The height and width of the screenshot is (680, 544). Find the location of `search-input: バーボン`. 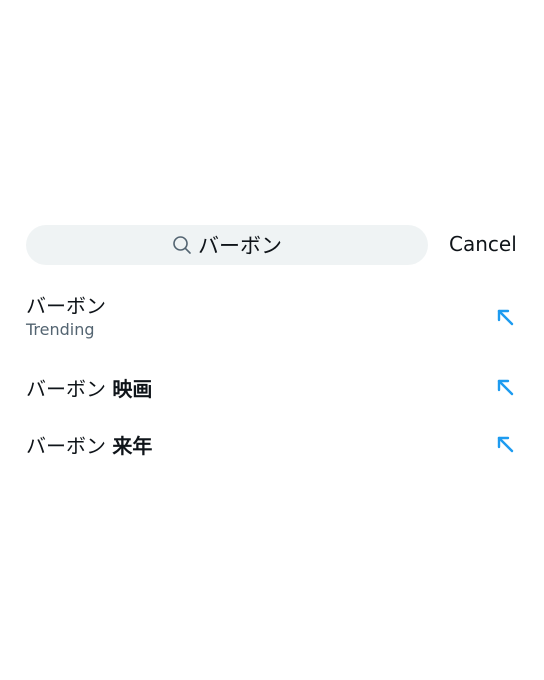

search-input: バーボン is located at coordinates (227, 245).